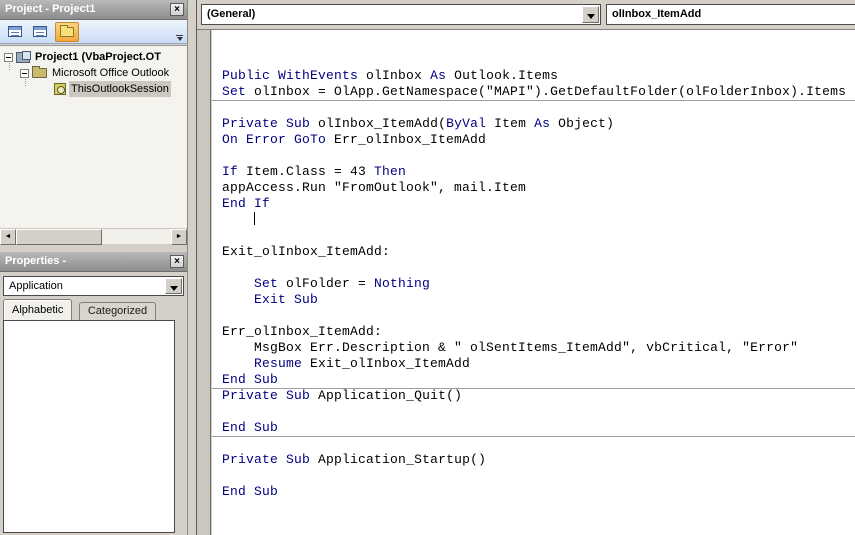 Image resolution: width=855 pixels, height=535 pixels. Describe the element at coordinates (657, 14) in the screenshot. I see `procedure-dropdown-value: olInbox_ItemAdd` at that location.